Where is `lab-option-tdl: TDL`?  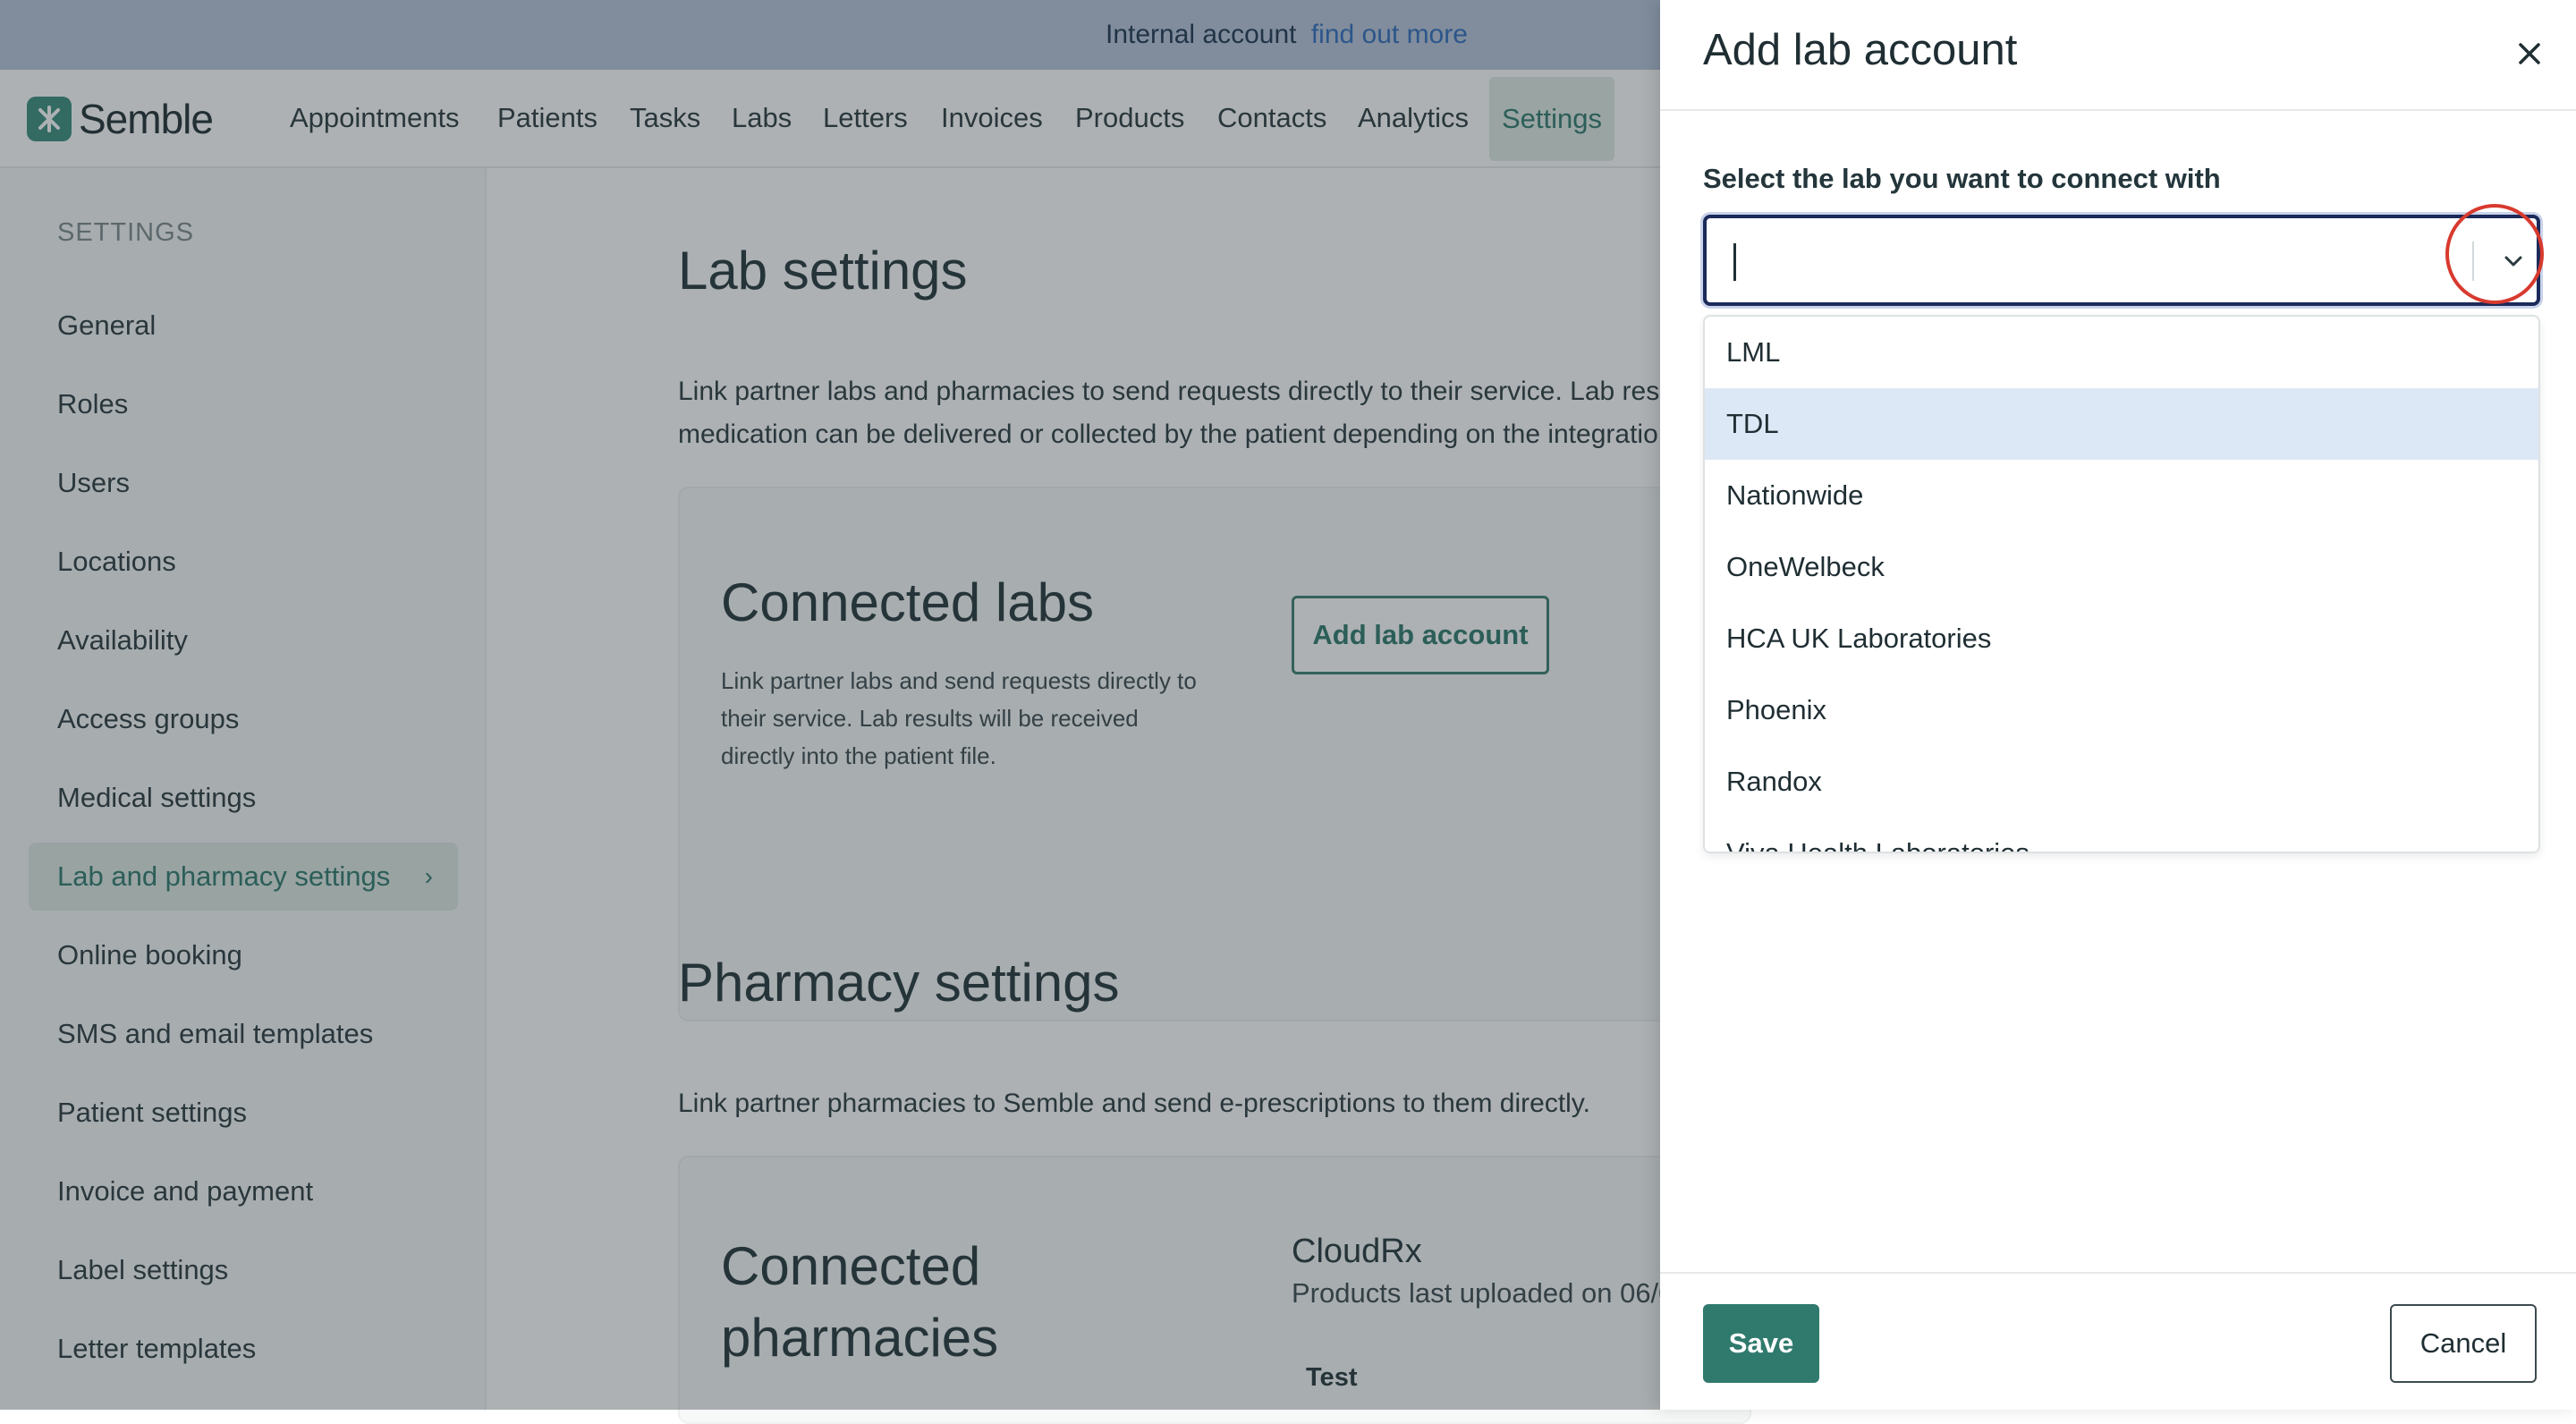 lab-option-tdl: TDL is located at coordinates (2121, 424).